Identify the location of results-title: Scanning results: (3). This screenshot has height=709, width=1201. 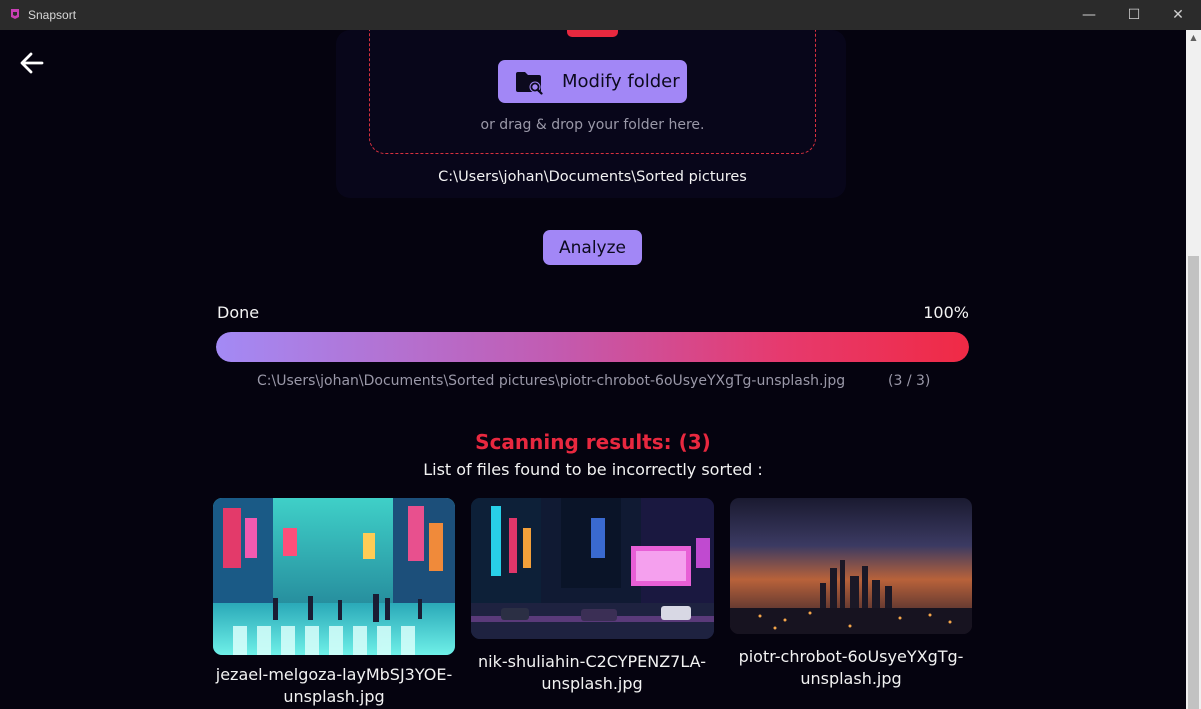
(593, 442).